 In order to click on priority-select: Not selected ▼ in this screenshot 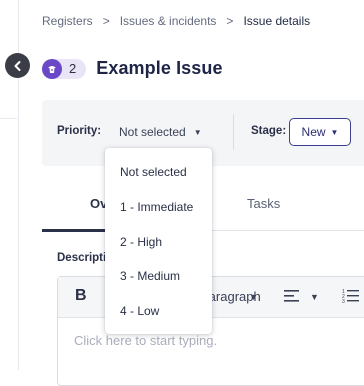, I will do `click(160, 132)`.